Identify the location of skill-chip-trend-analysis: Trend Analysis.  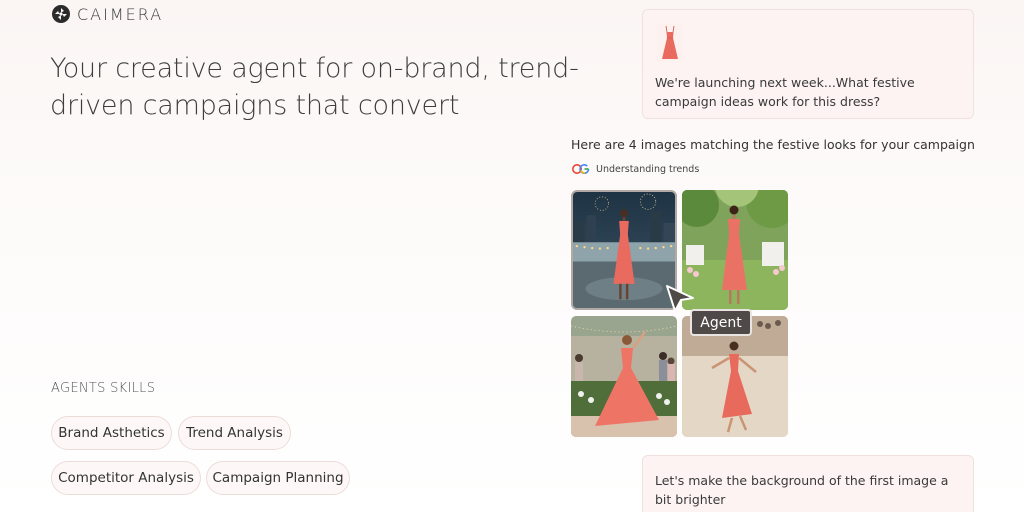
(234, 433).